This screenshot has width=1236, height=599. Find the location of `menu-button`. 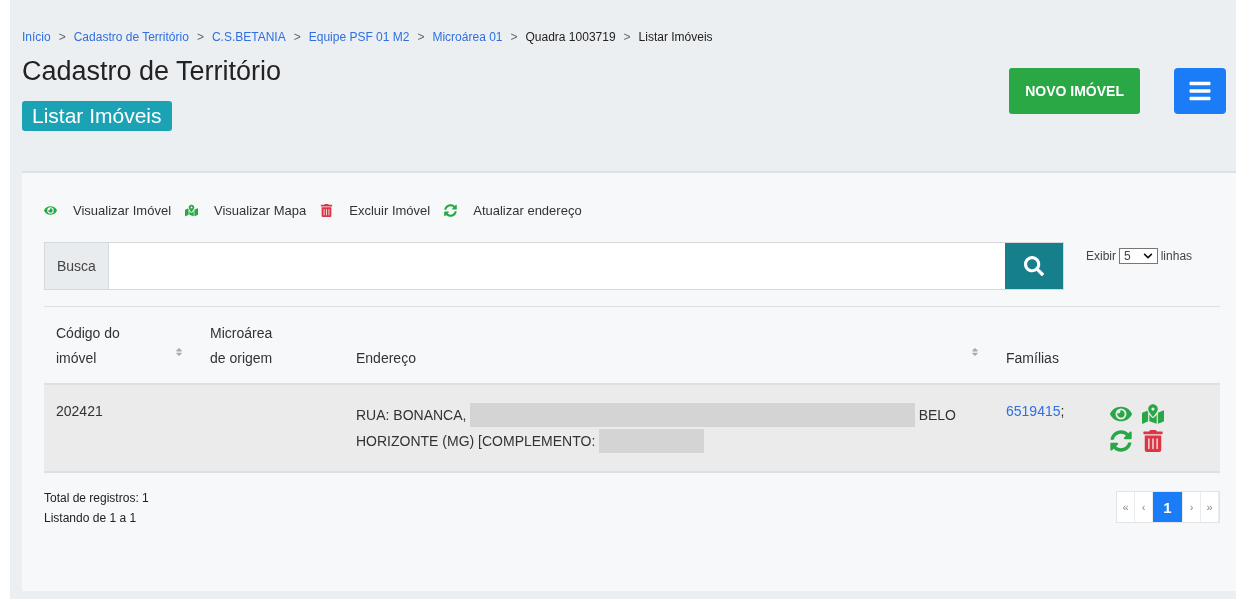

menu-button is located at coordinates (1200, 91).